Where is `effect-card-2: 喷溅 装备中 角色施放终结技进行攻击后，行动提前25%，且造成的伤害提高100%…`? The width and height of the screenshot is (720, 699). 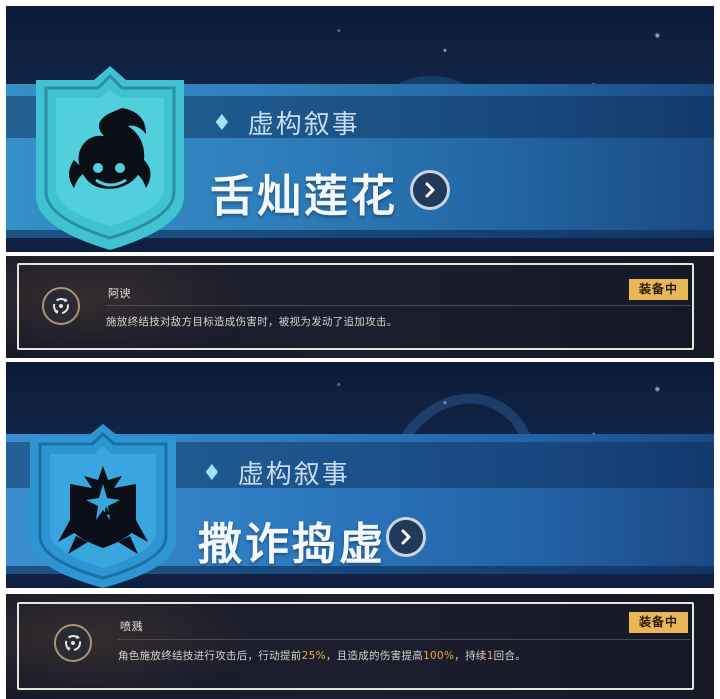
effect-card-2: 喷溅 装备中 角色施放终结技进行攻击后，行动提前25%，且造成的伤害提高100%… is located at coordinates (360, 646).